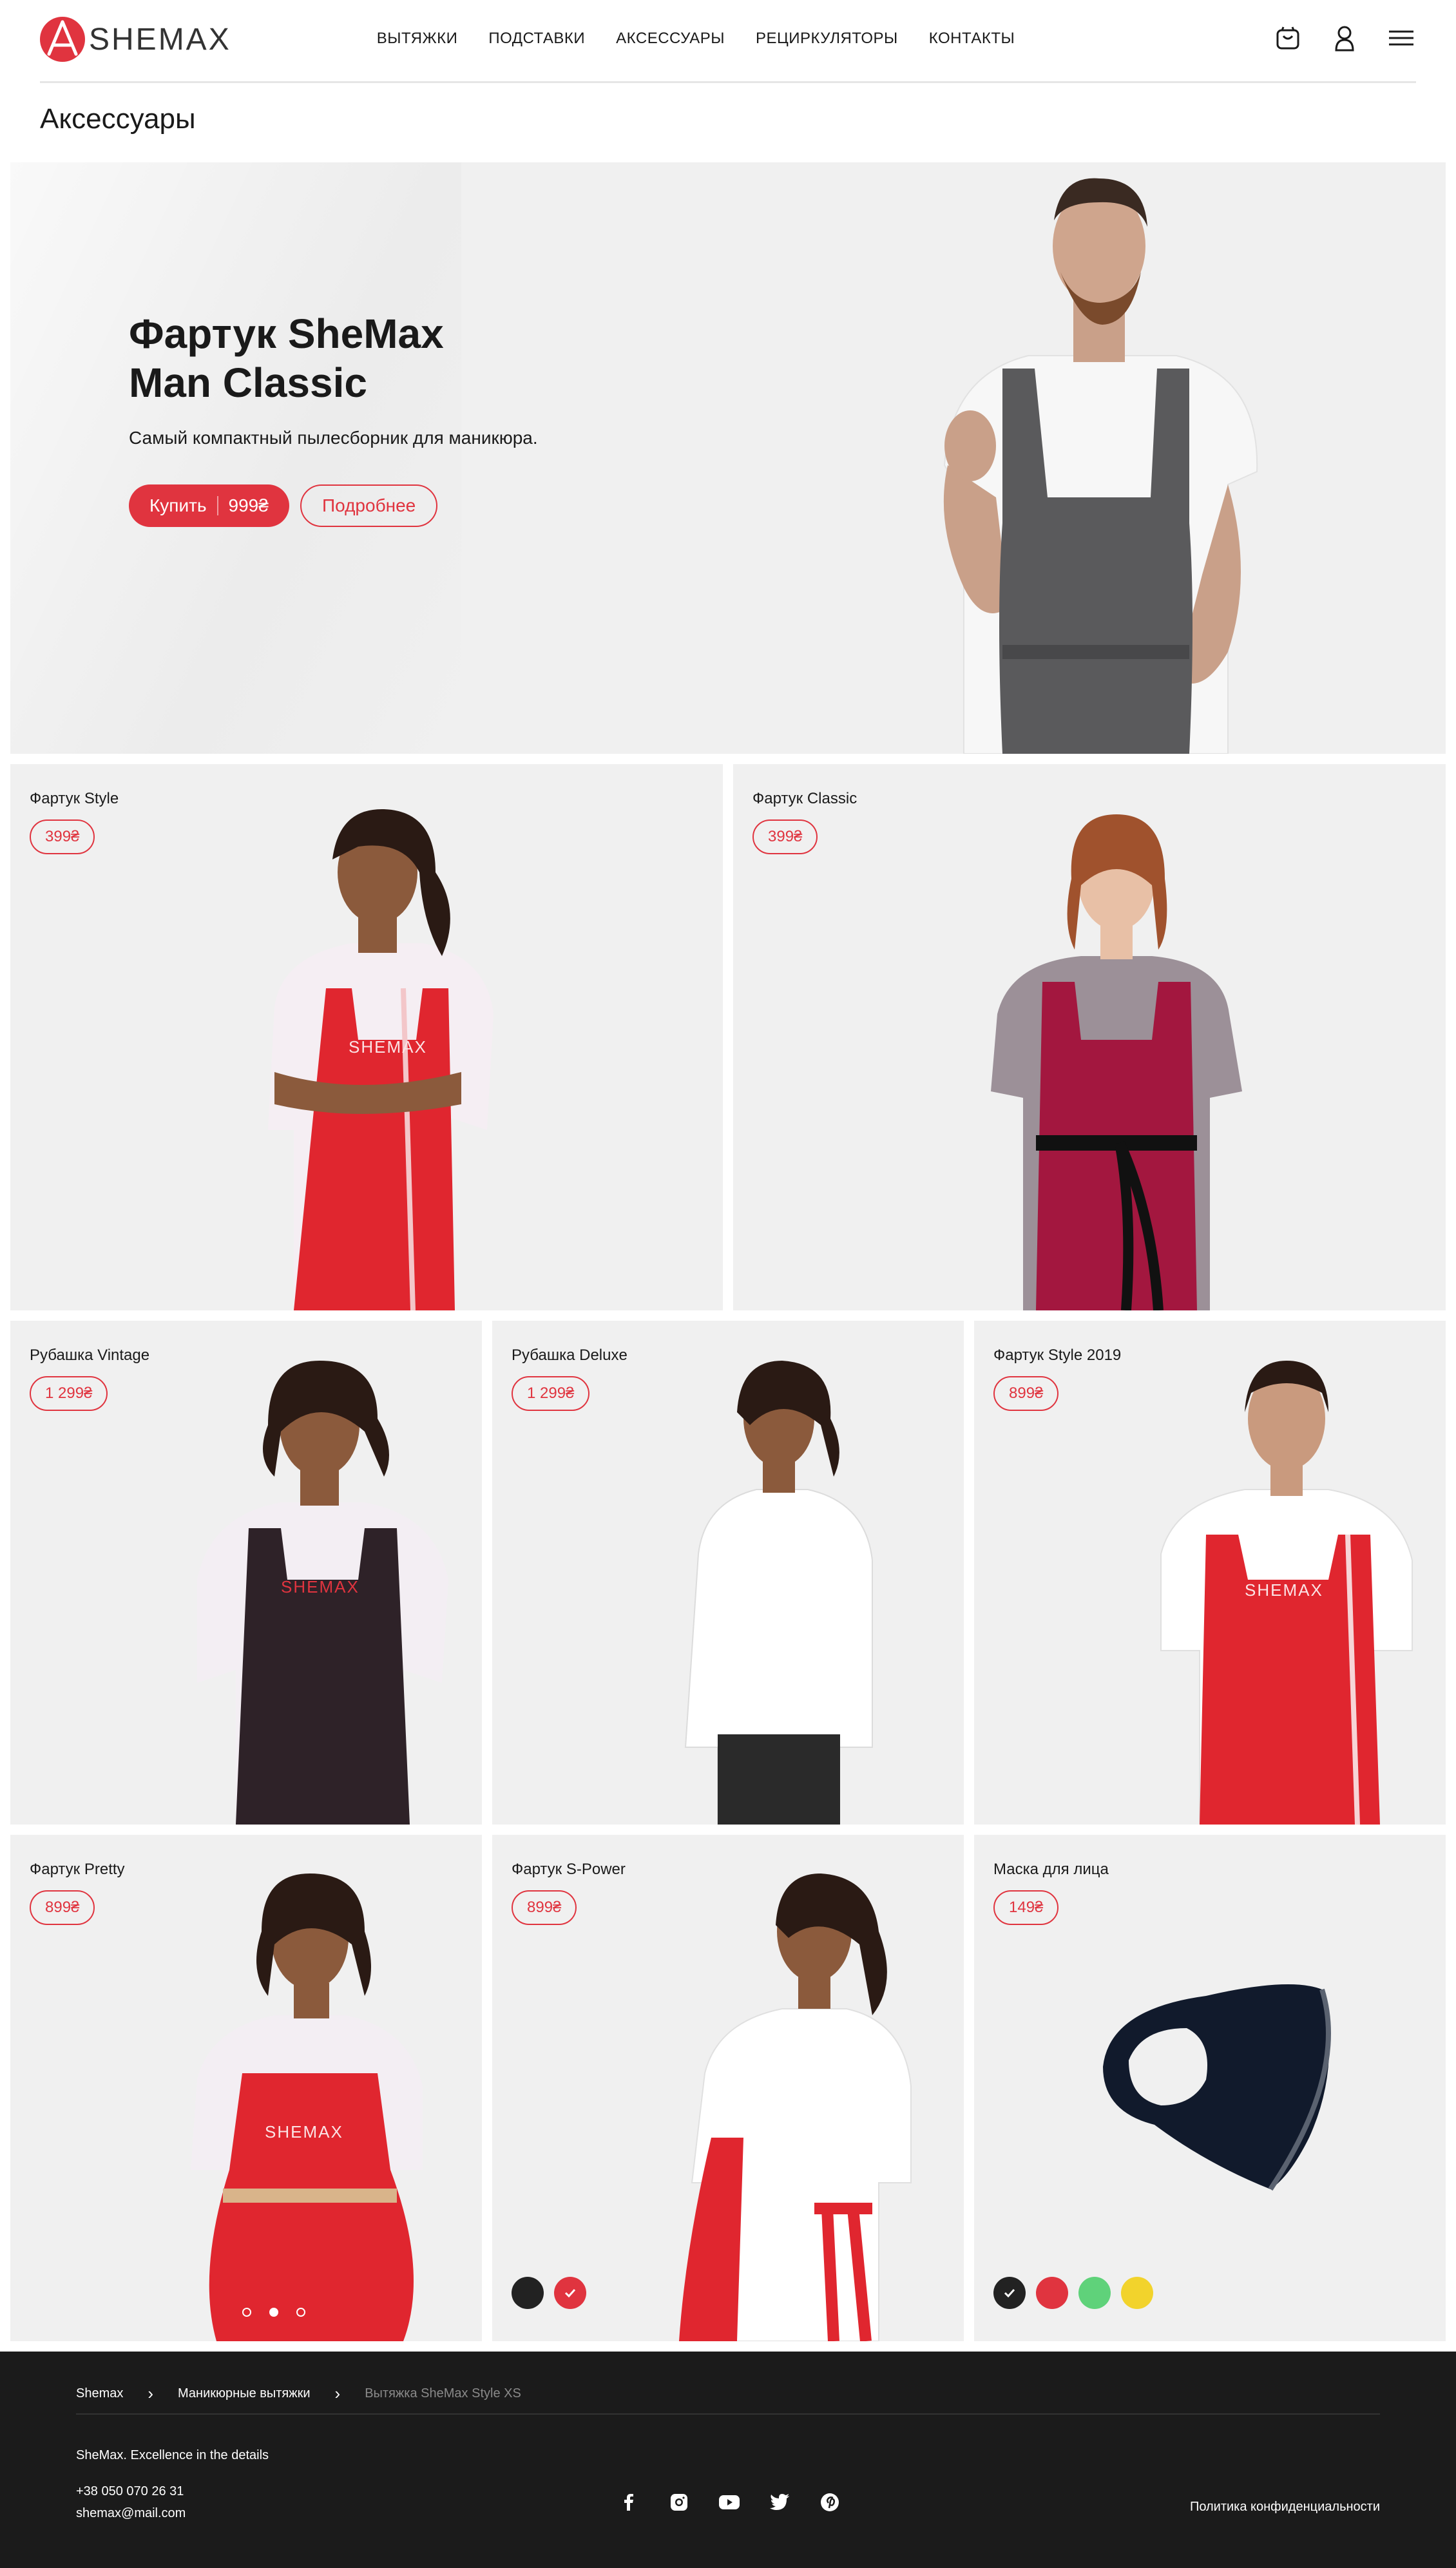 The width and height of the screenshot is (1456, 2568). I want to click on hero-product-image, so click(1101, 466).